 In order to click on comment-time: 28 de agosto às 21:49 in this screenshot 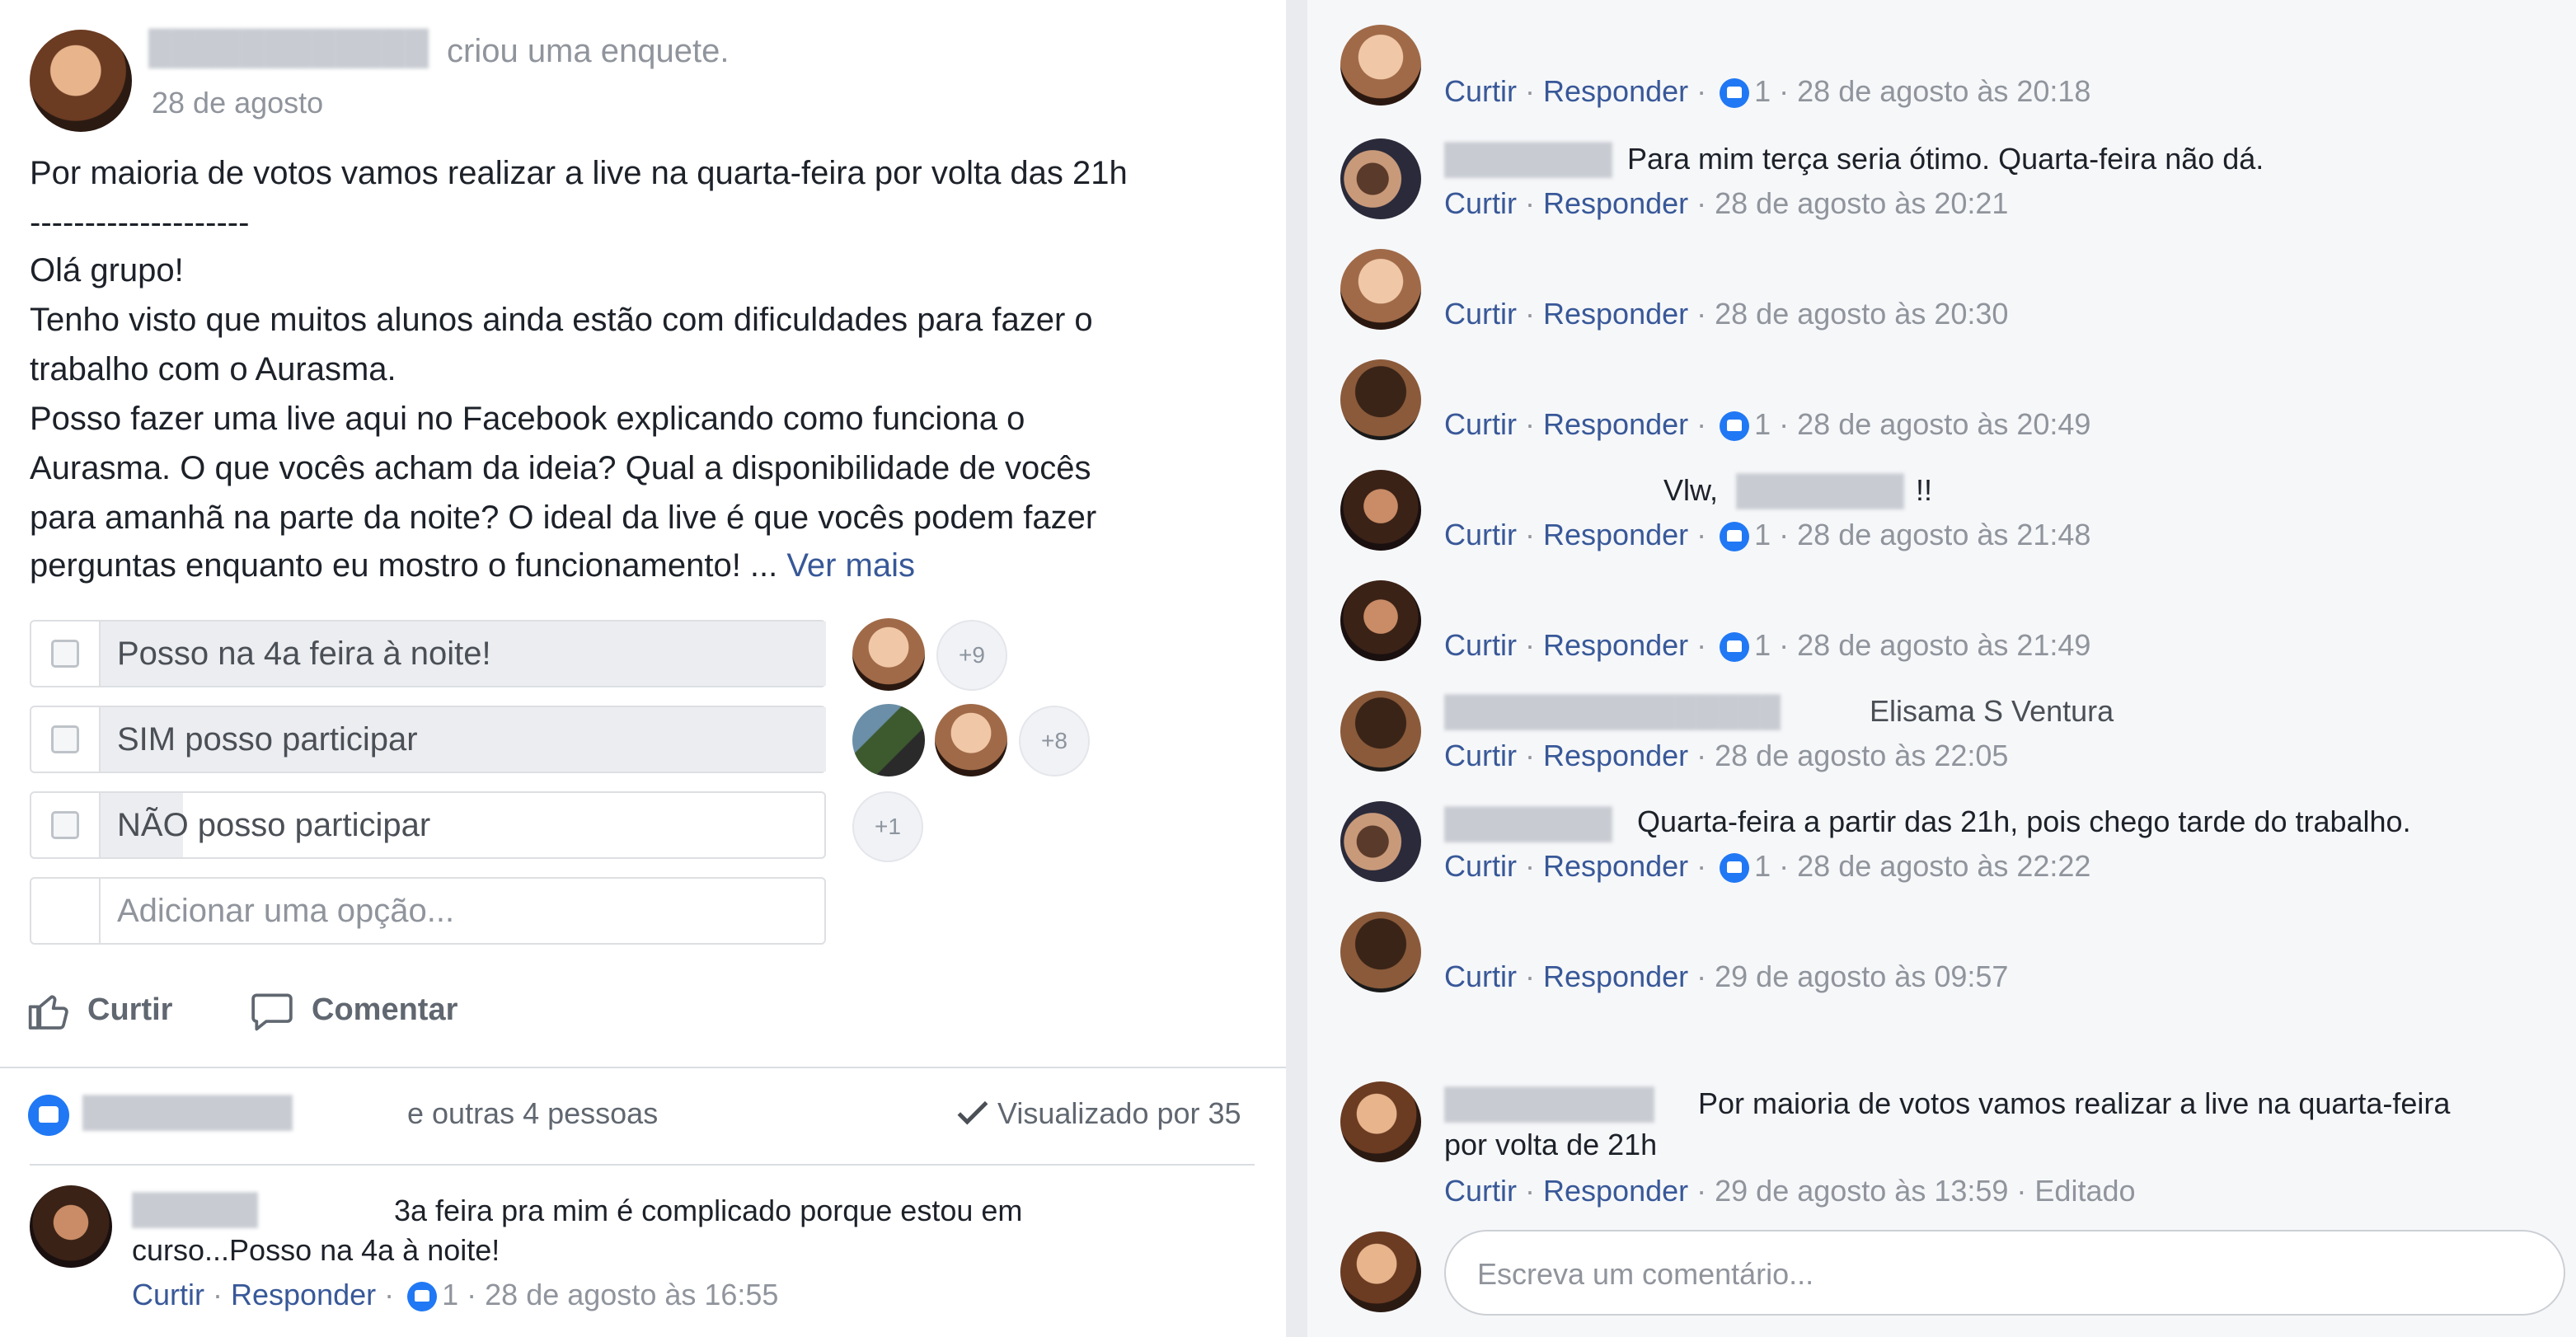, I will do `click(1944, 645)`.